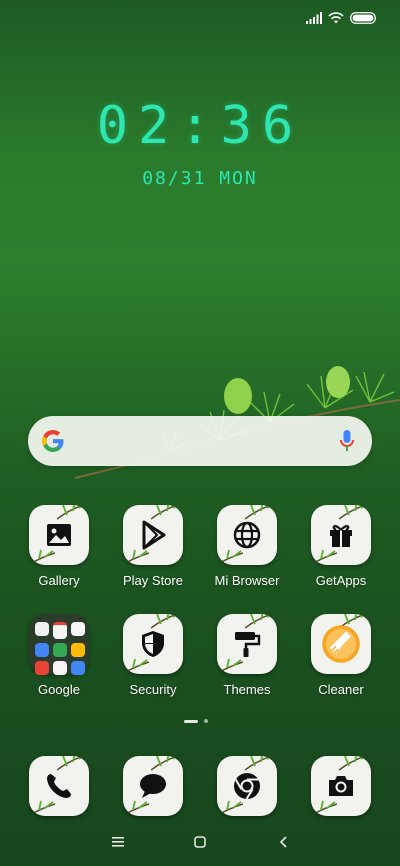  I want to click on clock-date: 08/31 MON, so click(200, 178).